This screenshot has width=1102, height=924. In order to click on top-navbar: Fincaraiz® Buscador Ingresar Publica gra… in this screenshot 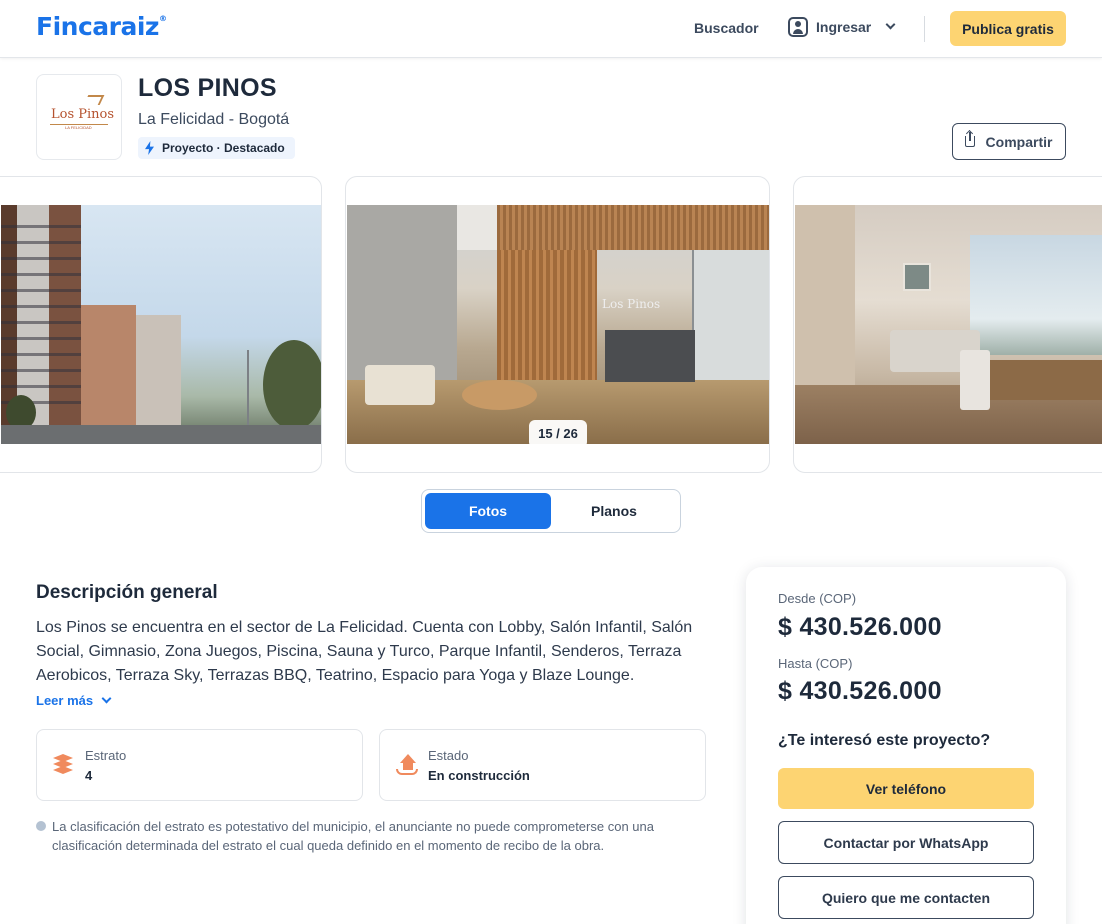, I will do `click(551, 29)`.